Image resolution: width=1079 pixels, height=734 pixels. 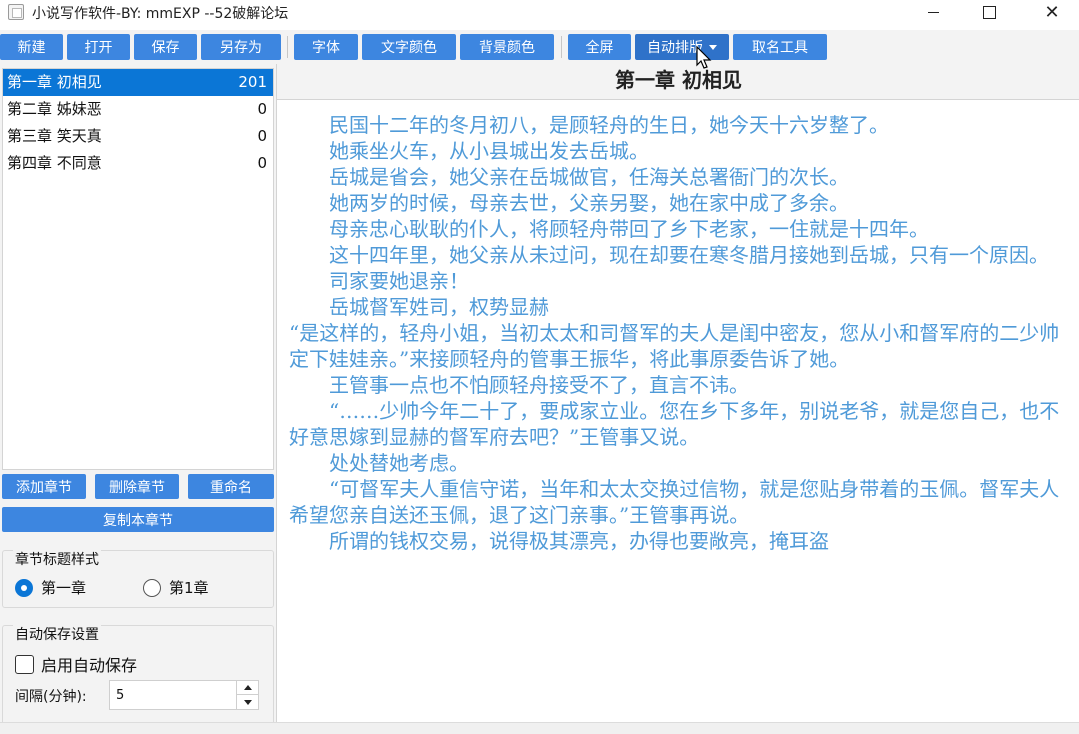 I want to click on auto-layout-label: 自动排版, so click(x=675, y=48).